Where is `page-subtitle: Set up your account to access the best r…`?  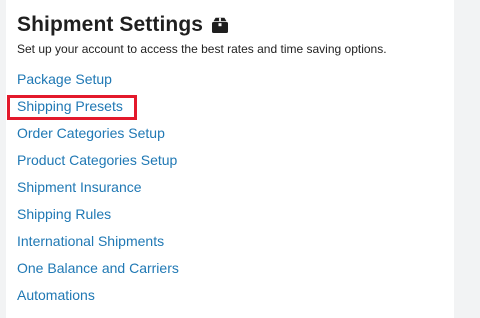
page-subtitle: Set up your account to access the best r… is located at coordinates (202, 49).